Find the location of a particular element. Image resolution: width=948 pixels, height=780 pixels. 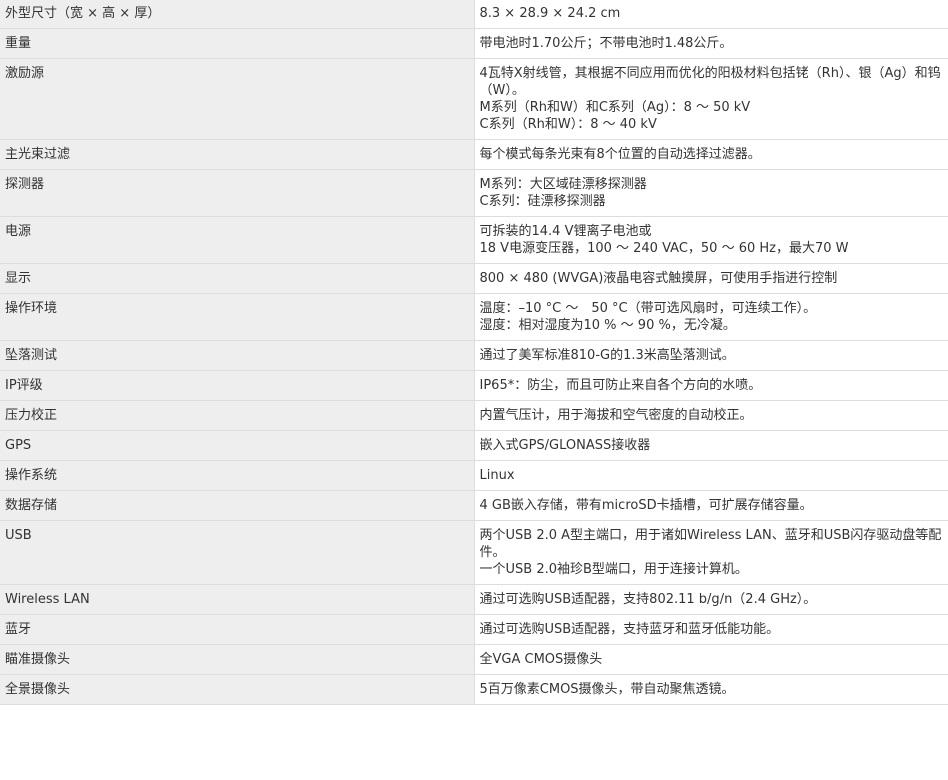

table-row: 外型尺寸（宽 × 高 × 厚） 8.3 × 28.9 × 24.2 cm is located at coordinates (474, 14).